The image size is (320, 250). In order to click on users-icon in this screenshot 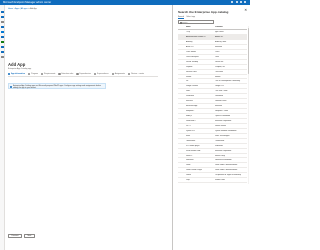, I will do `click(2, 47)`.